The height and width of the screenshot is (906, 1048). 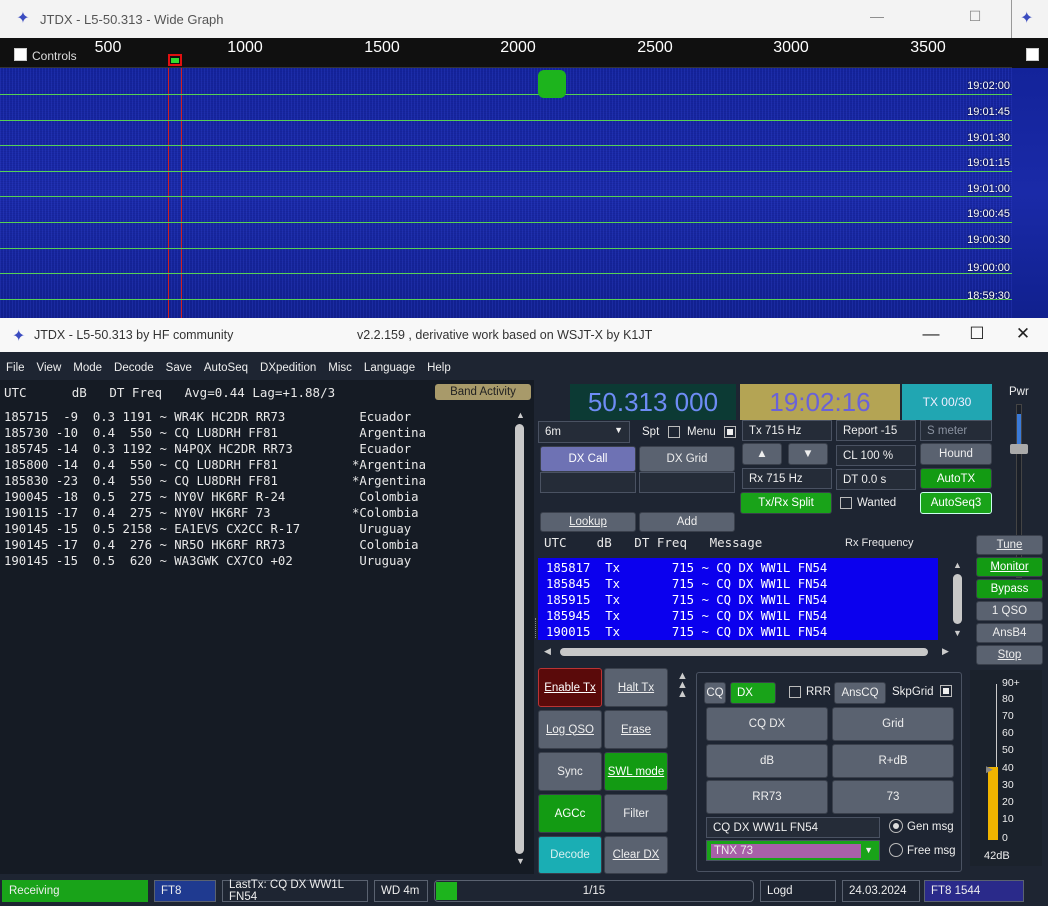 What do you see at coordinates (956, 454) in the screenshot?
I see `hound-button: Hound` at bounding box center [956, 454].